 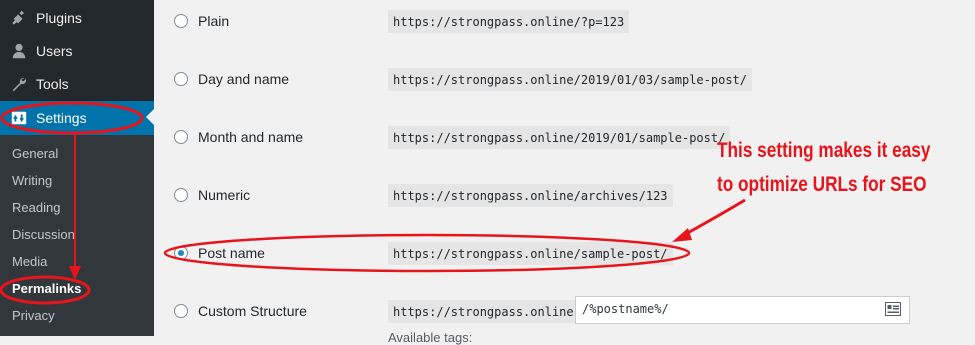 I want to click on option-label: Numeric, so click(x=224, y=195).